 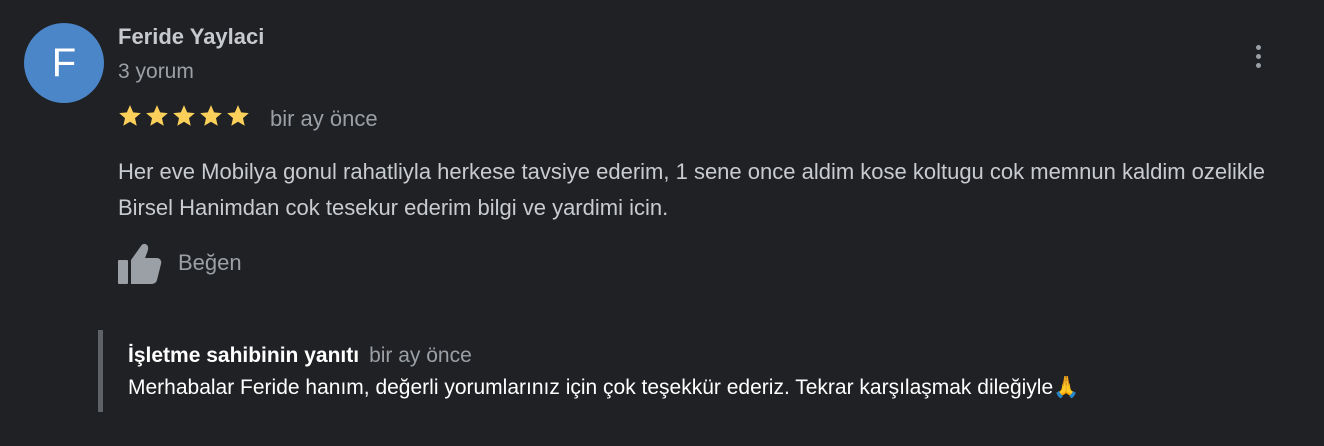 I want to click on avatar-initial: F, so click(x=64, y=62).